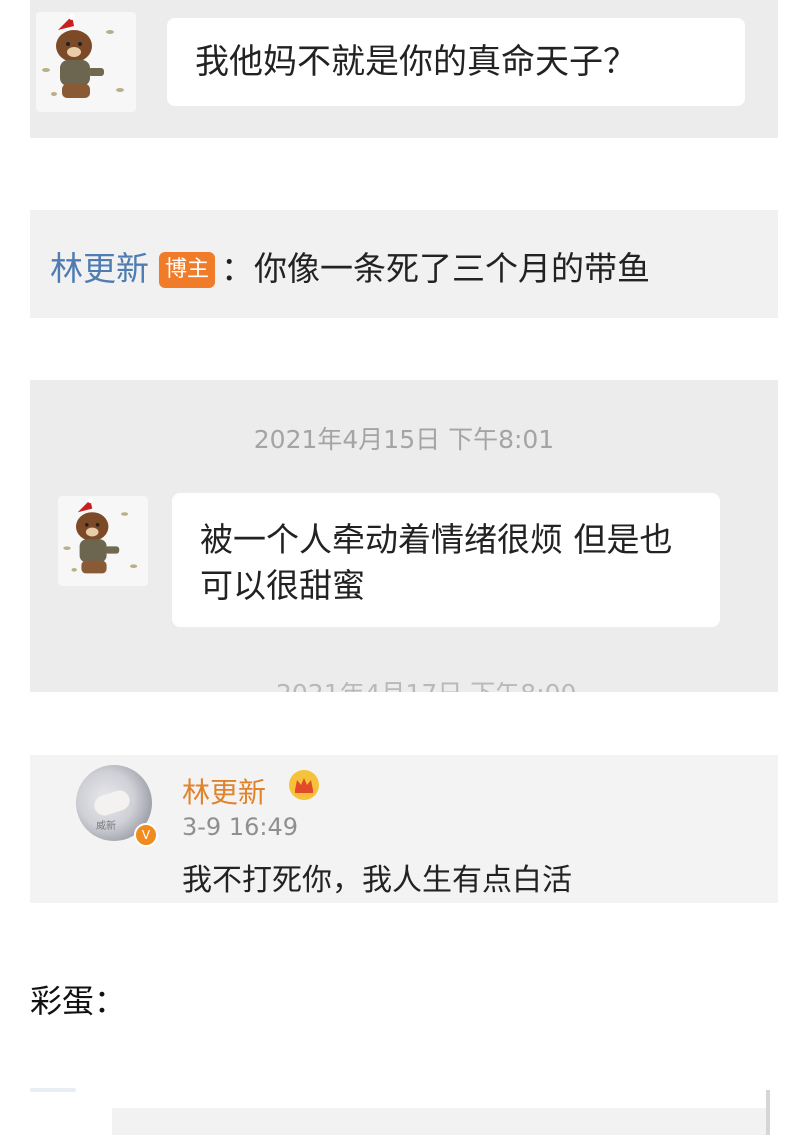  What do you see at coordinates (768, 1112) in the screenshot?
I see `panel-edge` at bounding box center [768, 1112].